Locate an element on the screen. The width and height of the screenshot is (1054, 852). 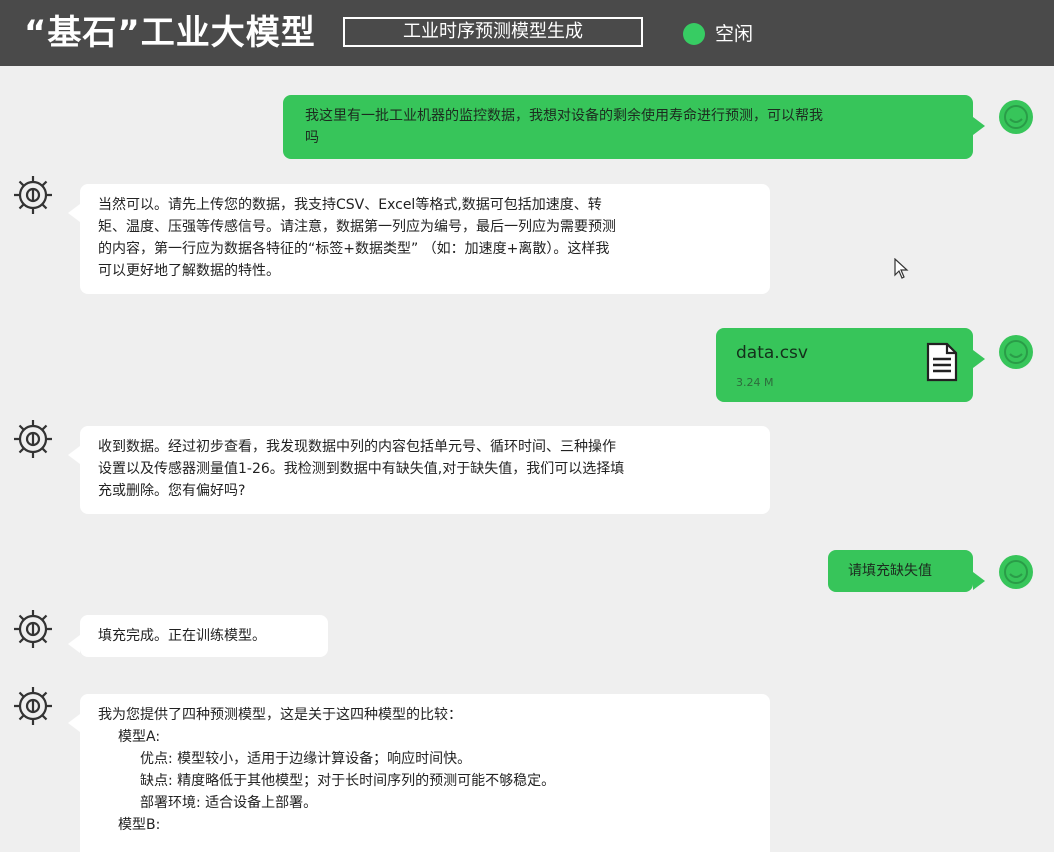
user-message: 请填充缺失值 is located at coordinates (900, 571).